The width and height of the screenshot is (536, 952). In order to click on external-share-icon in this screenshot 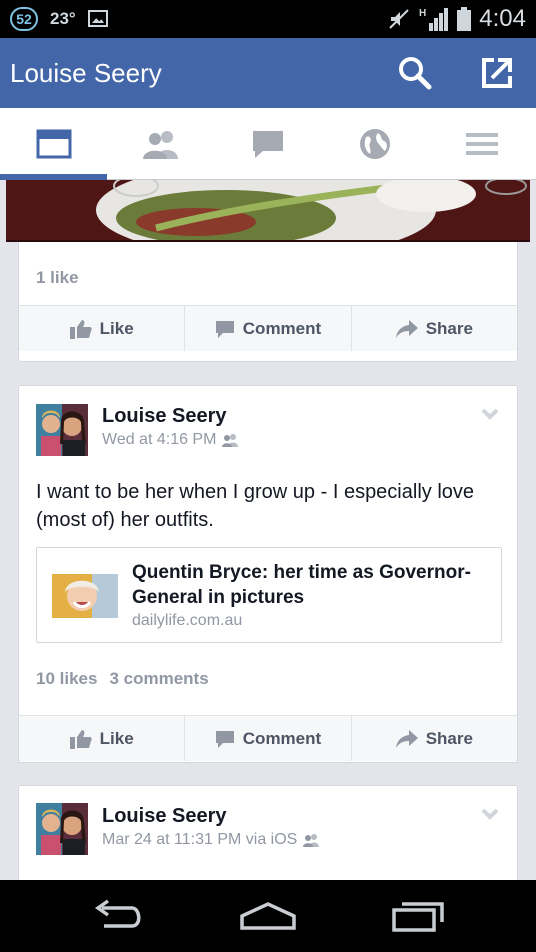, I will do `click(497, 73)`.